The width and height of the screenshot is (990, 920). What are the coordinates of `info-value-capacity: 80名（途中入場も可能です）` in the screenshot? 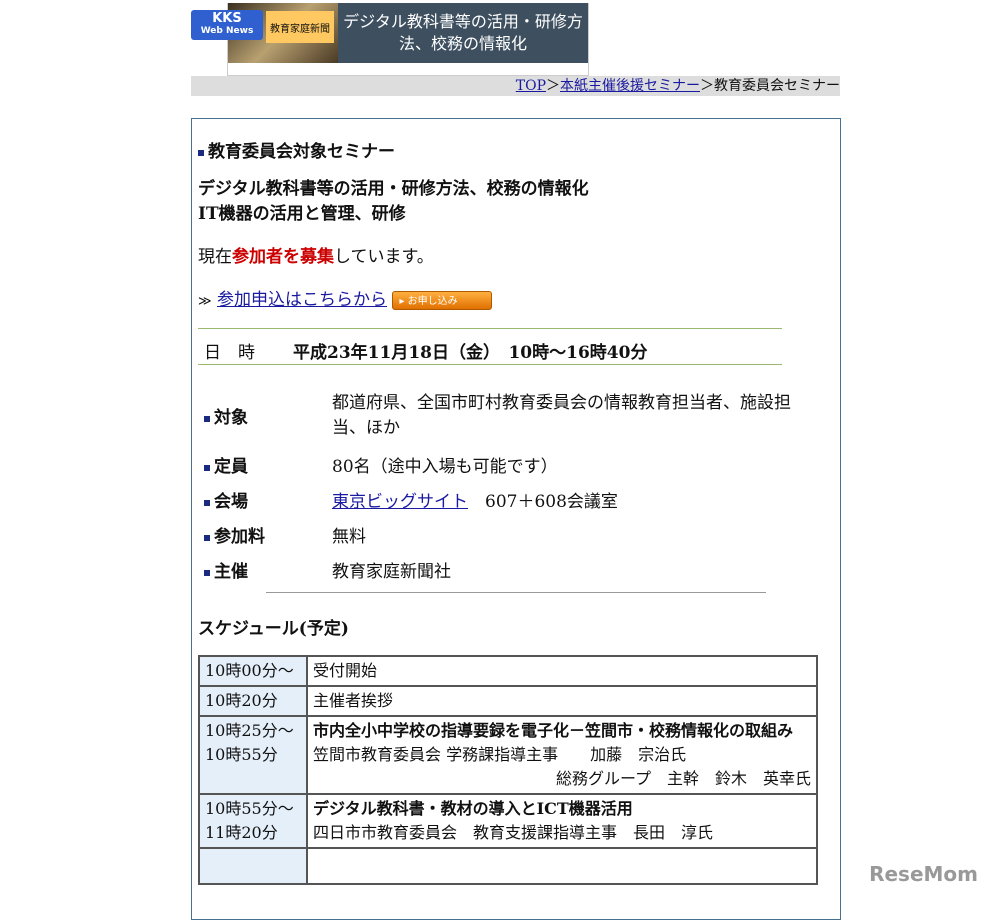 It's located at (445, 467).